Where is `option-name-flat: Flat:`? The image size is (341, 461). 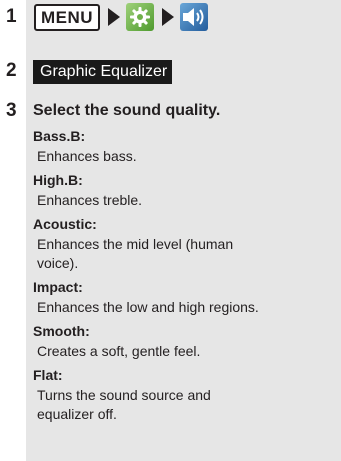
option-name-flat: Flat: is located at coordinates (48, 375).